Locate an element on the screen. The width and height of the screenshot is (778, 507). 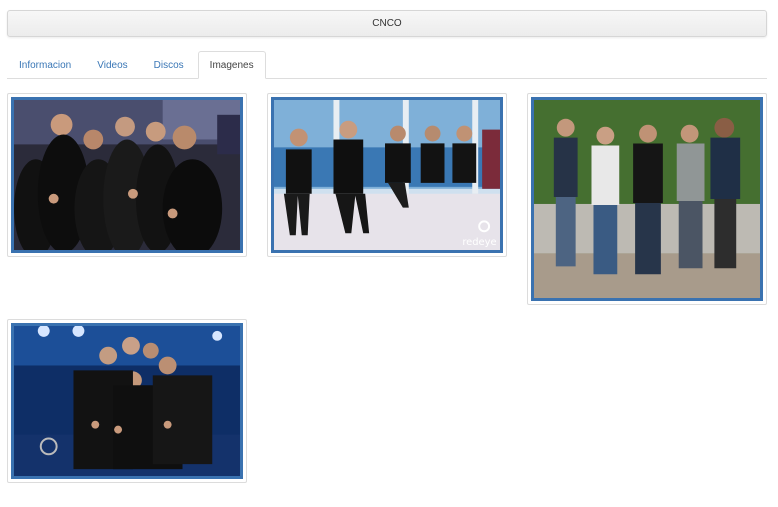
group-photo-interview: redeye is located at coordinates (387, 175).